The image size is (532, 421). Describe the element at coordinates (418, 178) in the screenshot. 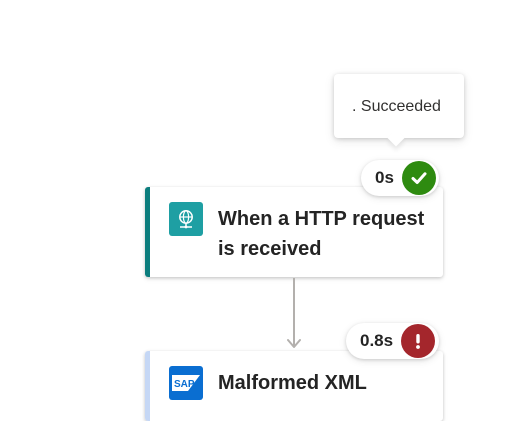

I see `checkmark-icon` at that location.